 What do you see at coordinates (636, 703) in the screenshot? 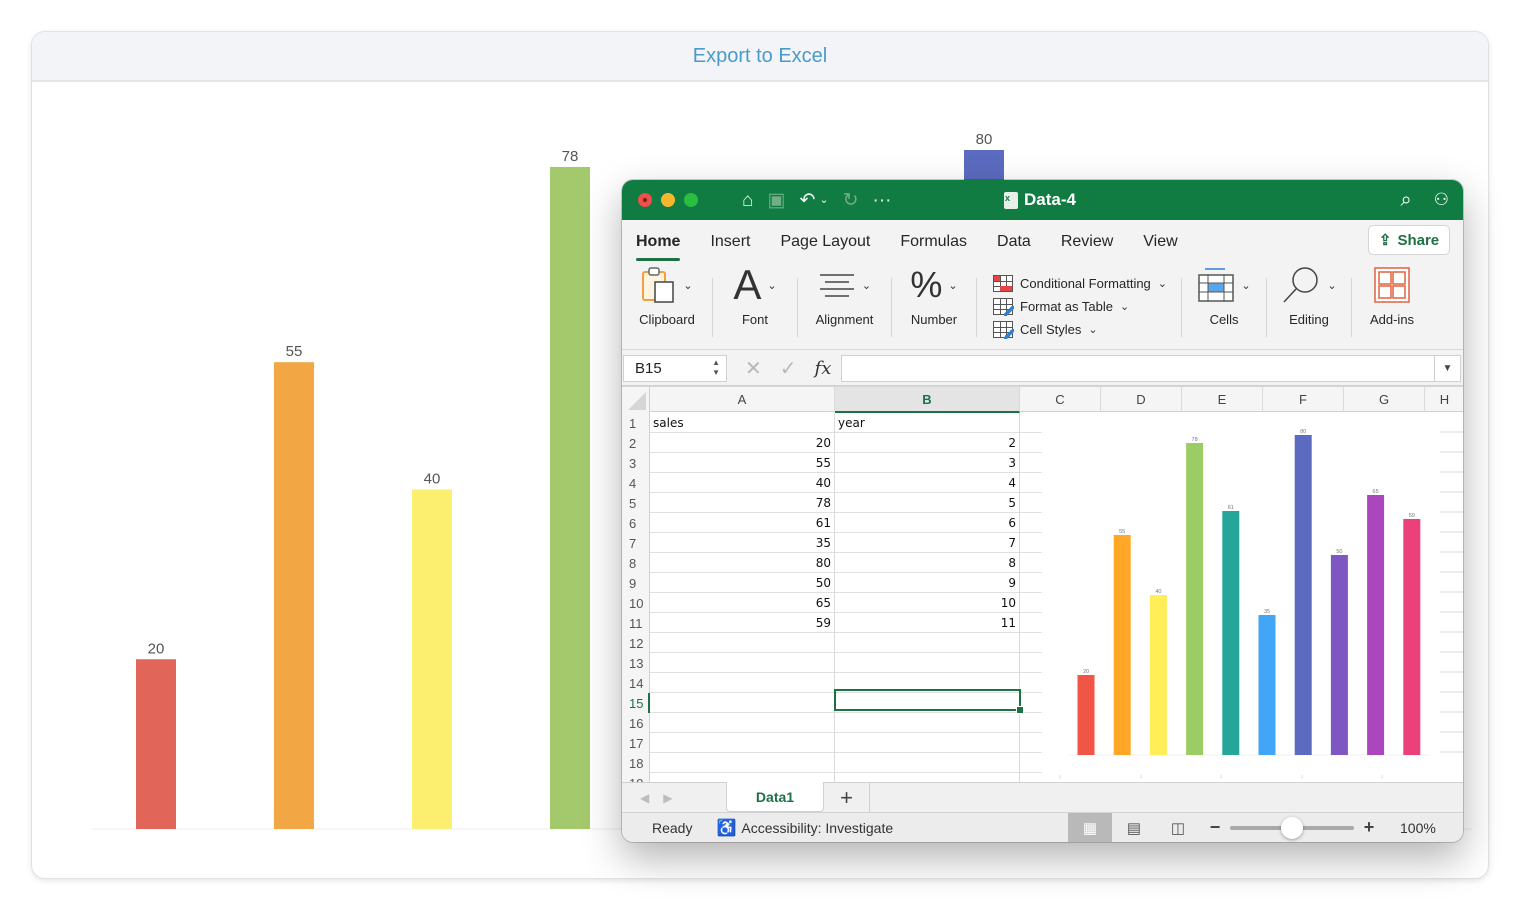
I see `row-header: 15` at bounding box center [636, 703].